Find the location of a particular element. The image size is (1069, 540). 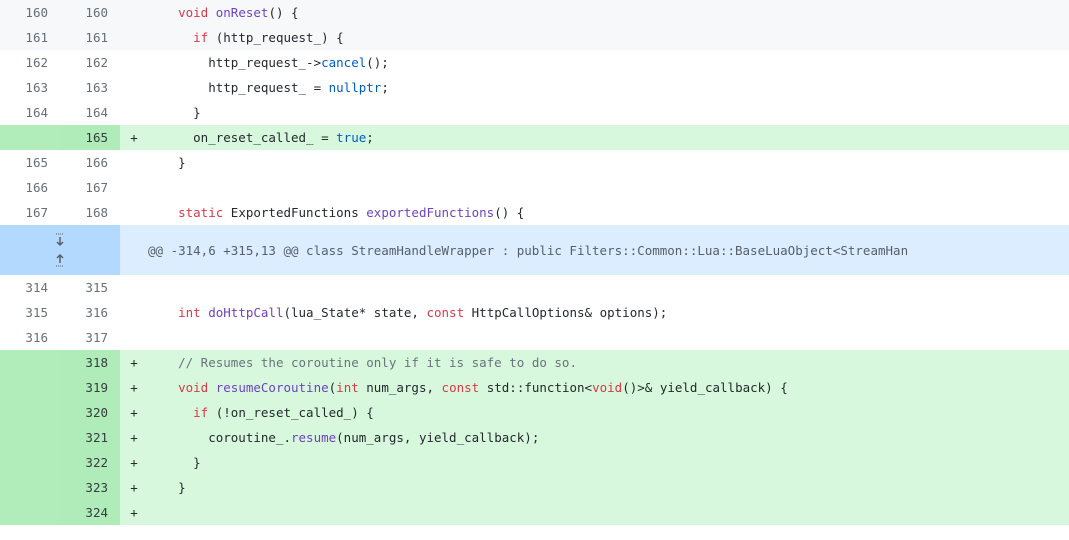

new-line-number: 163 is located at coordinates (90, 87).